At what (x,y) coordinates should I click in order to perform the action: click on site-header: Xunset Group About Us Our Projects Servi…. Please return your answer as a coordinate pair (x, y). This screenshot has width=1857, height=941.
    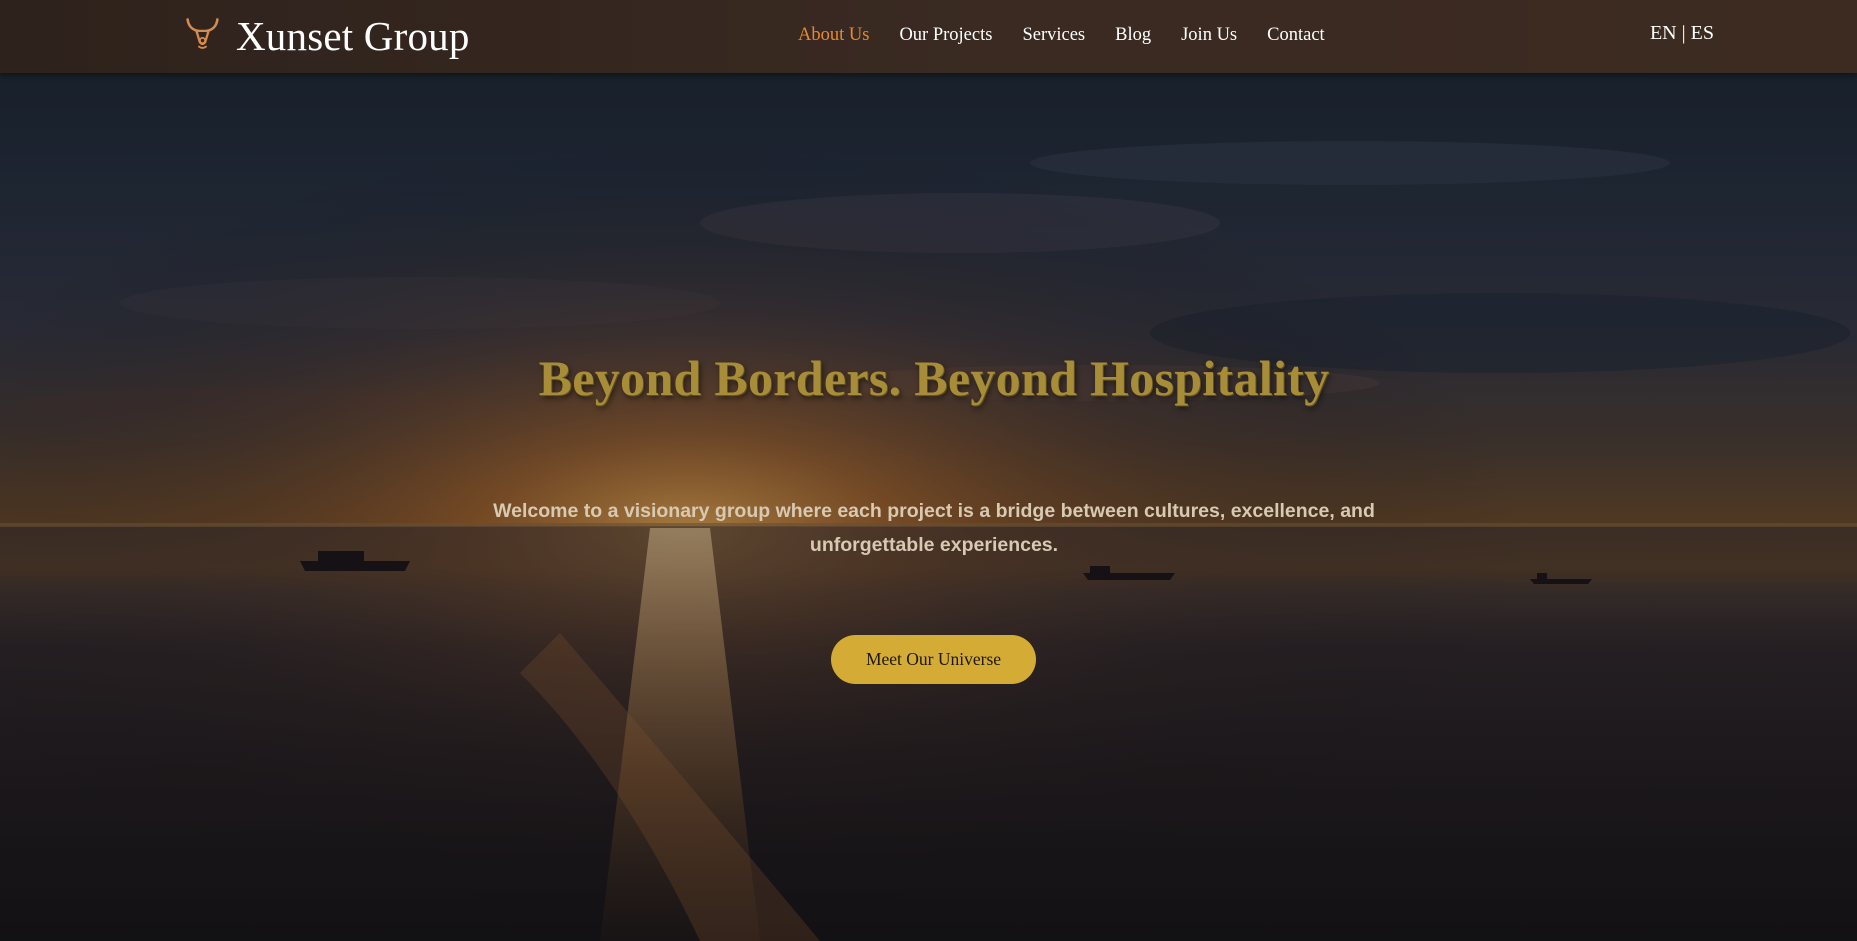
    Looking at the image, I should click on (928, 36).